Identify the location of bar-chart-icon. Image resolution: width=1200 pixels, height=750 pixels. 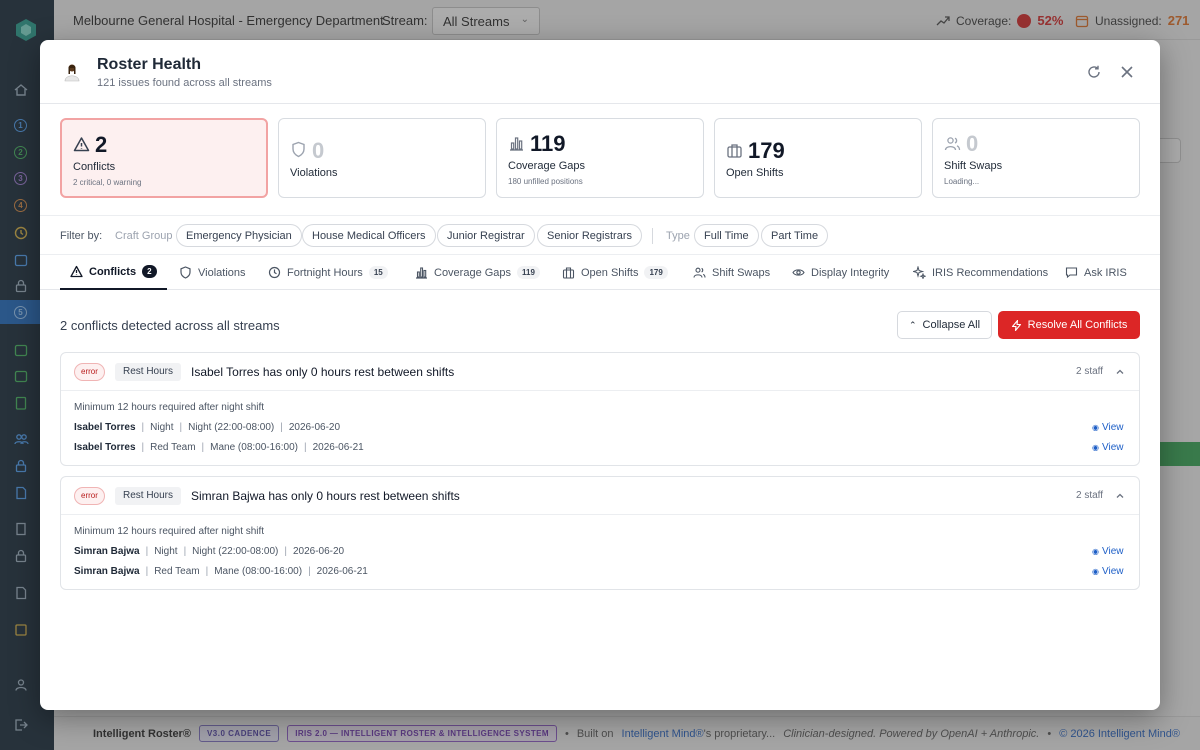
(421, 273).